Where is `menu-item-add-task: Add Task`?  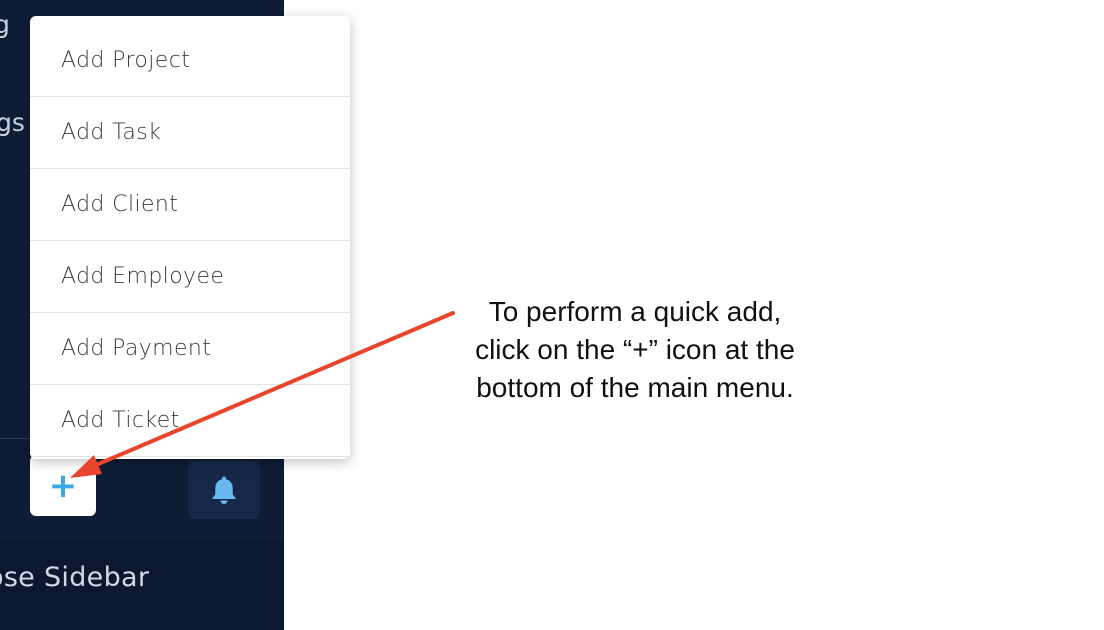 menu-item-add-task: Add Task is located at coordinates (190, 133).